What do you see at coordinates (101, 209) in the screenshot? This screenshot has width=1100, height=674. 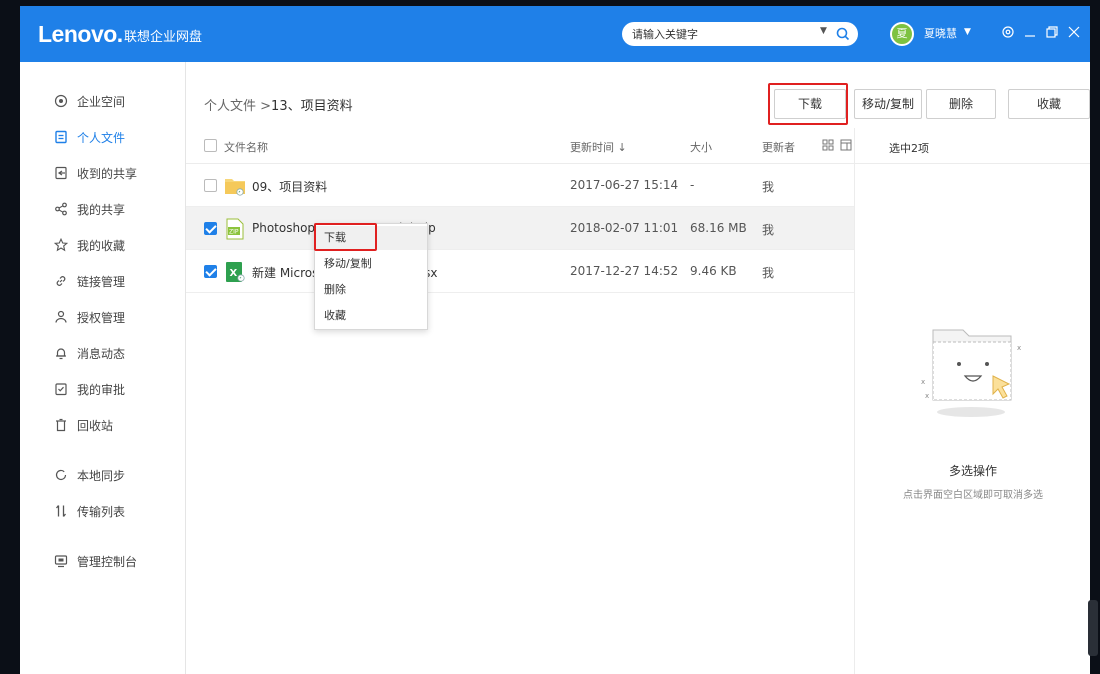 I see `sidebar-item-label: 我的共享` at bounding box center [101, 209].